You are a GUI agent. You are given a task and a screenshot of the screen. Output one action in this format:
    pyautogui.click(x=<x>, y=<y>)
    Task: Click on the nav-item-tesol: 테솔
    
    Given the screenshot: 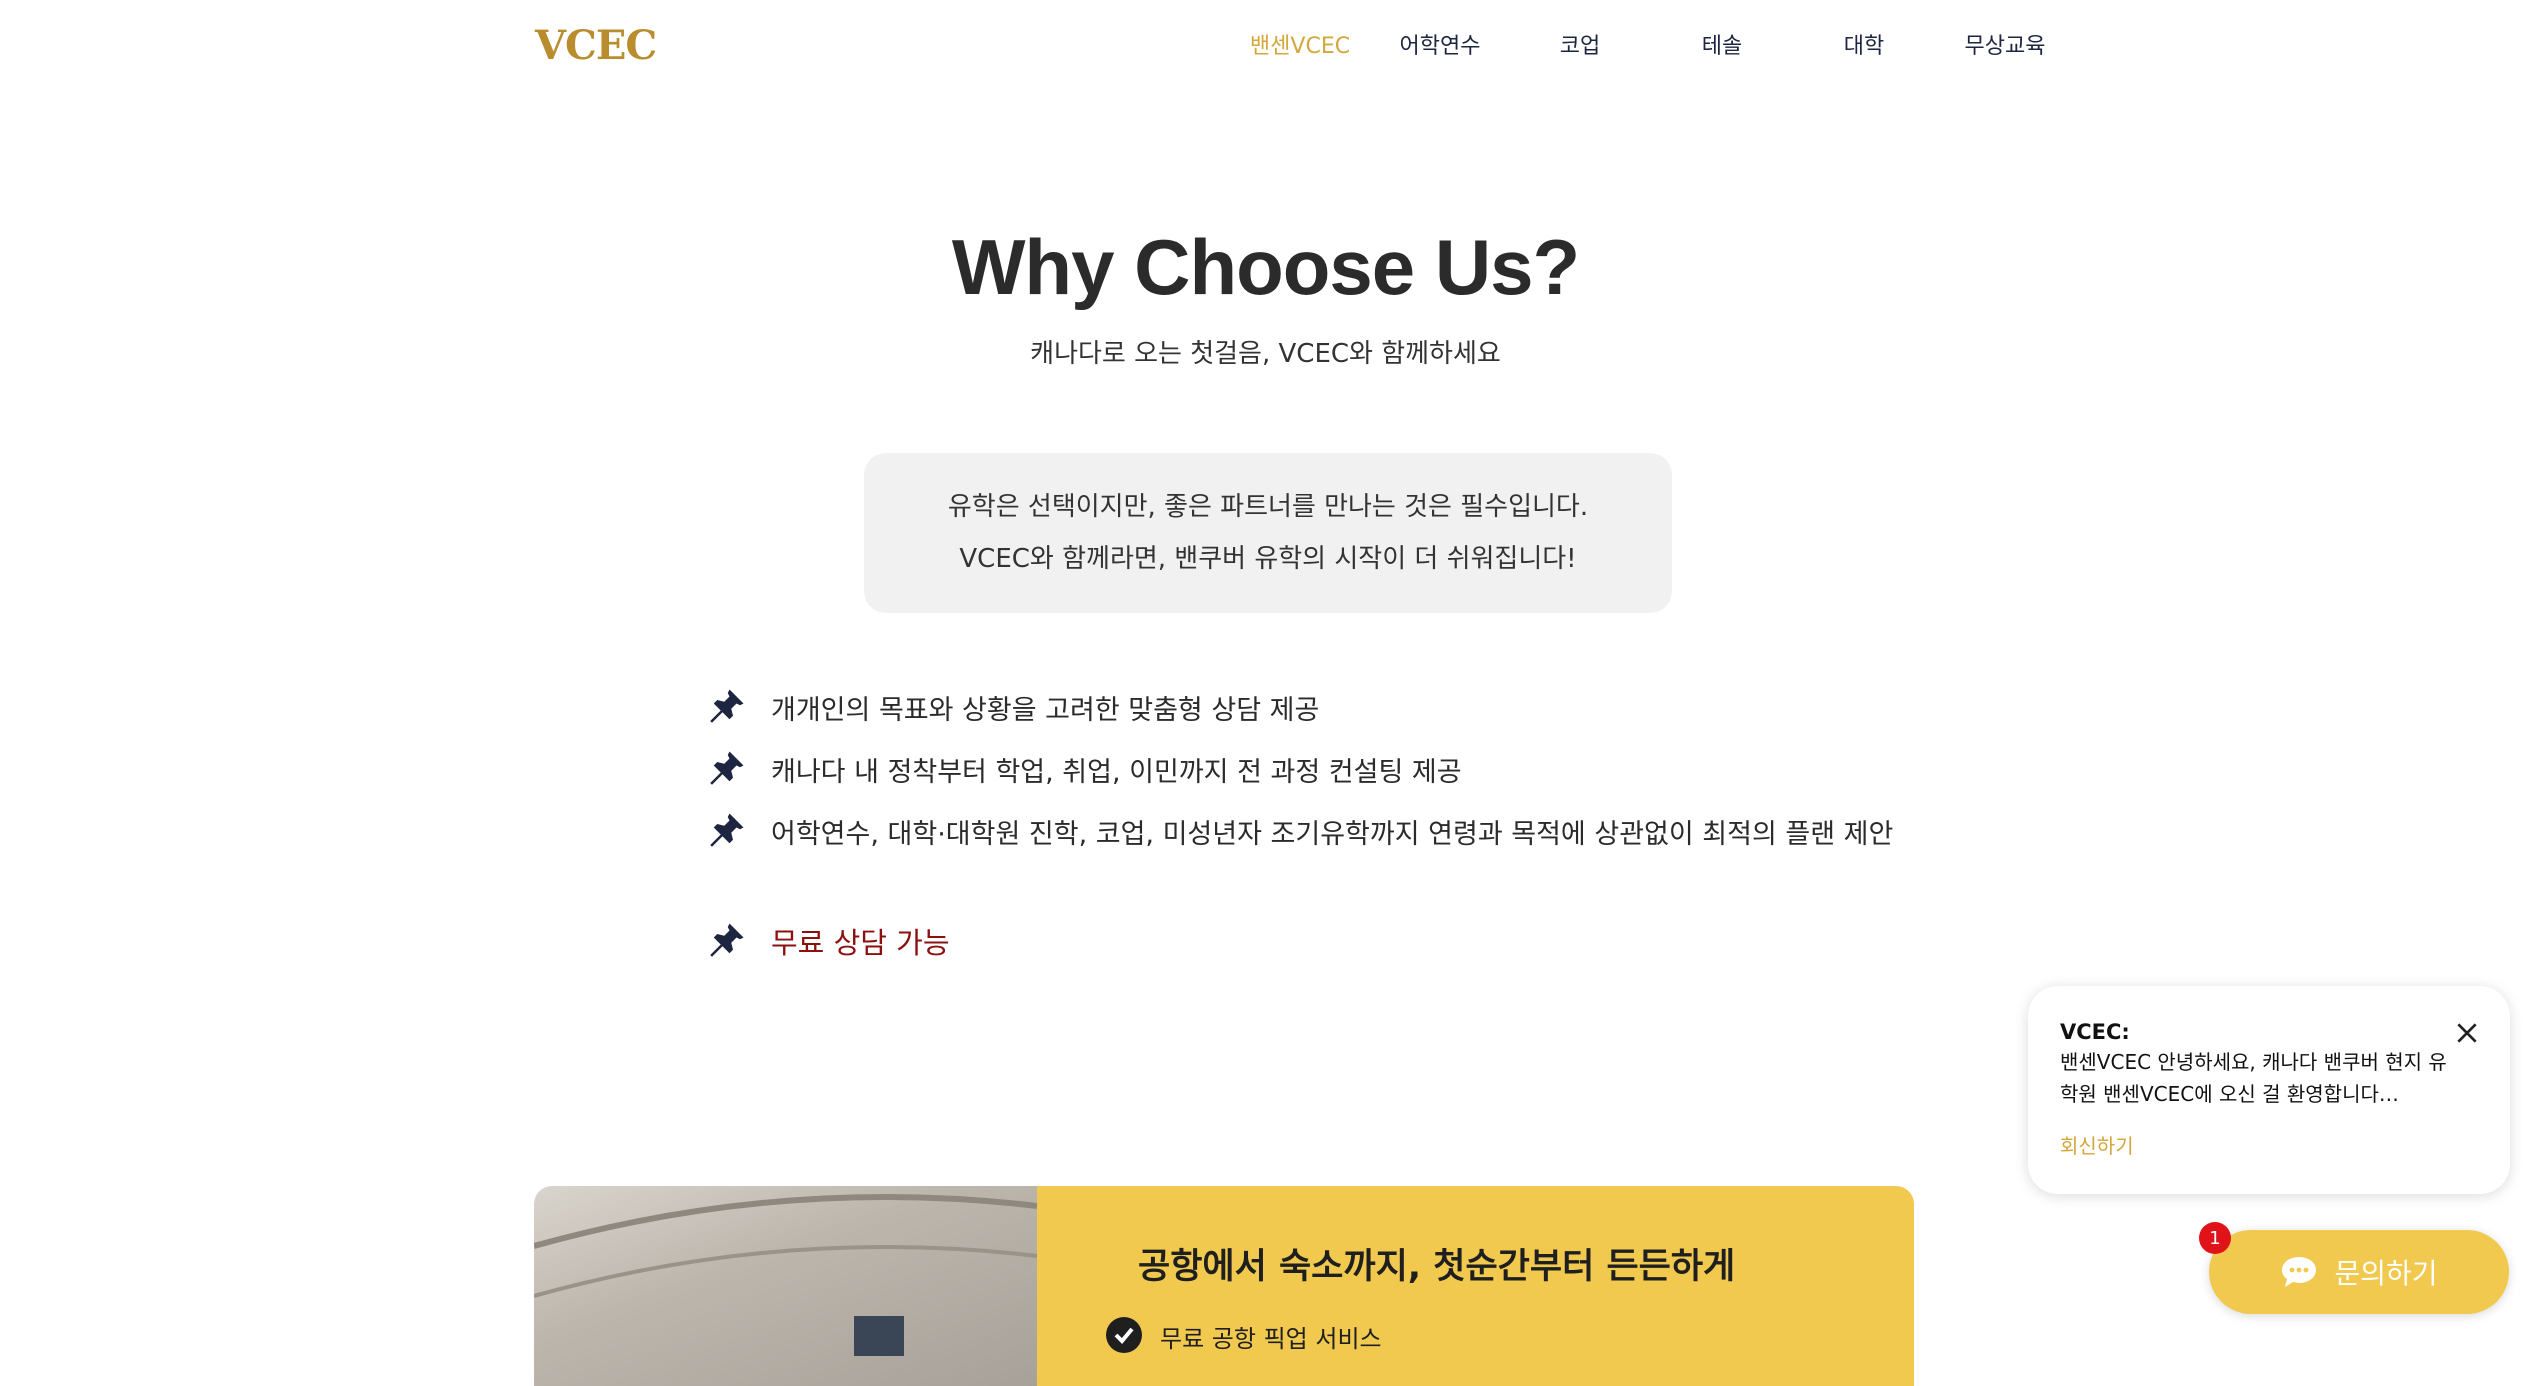 What is the action you would take?
    pyautogui.click(x=1722, y=44)
    